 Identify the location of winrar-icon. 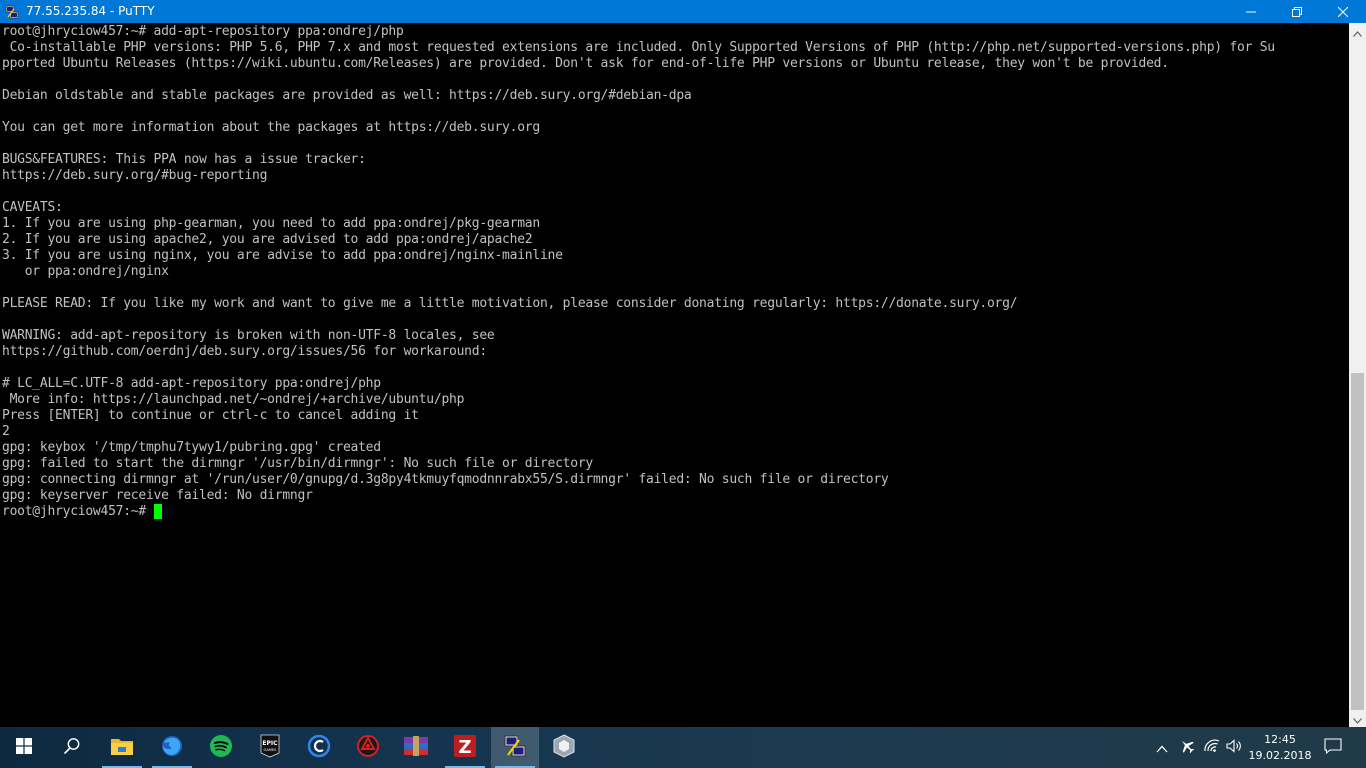
(416, 748).